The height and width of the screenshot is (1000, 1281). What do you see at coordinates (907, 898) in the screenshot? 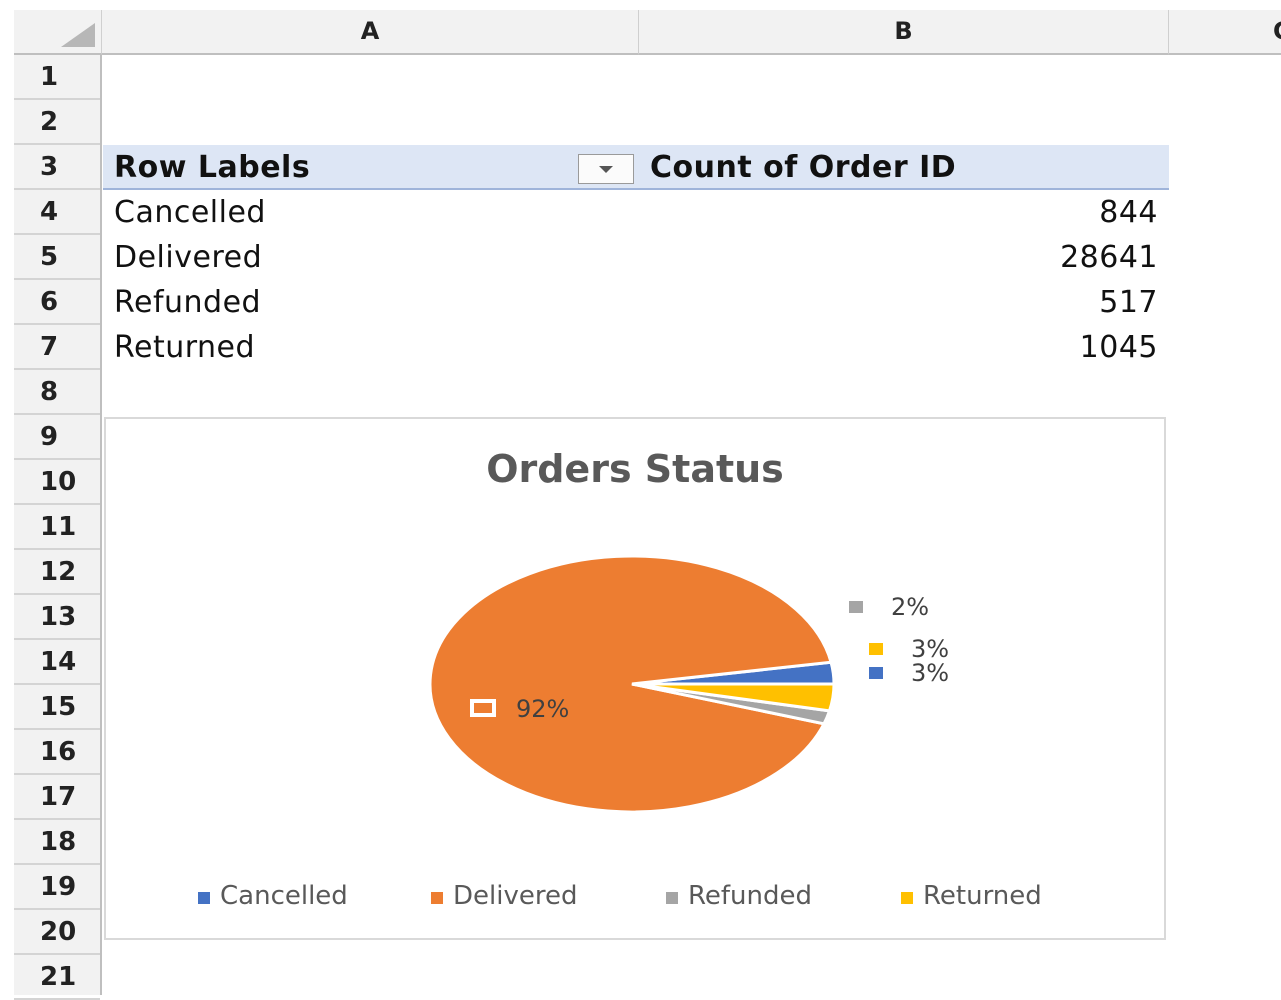
I see `legend-key-returned` at bounding box center [907, 898].